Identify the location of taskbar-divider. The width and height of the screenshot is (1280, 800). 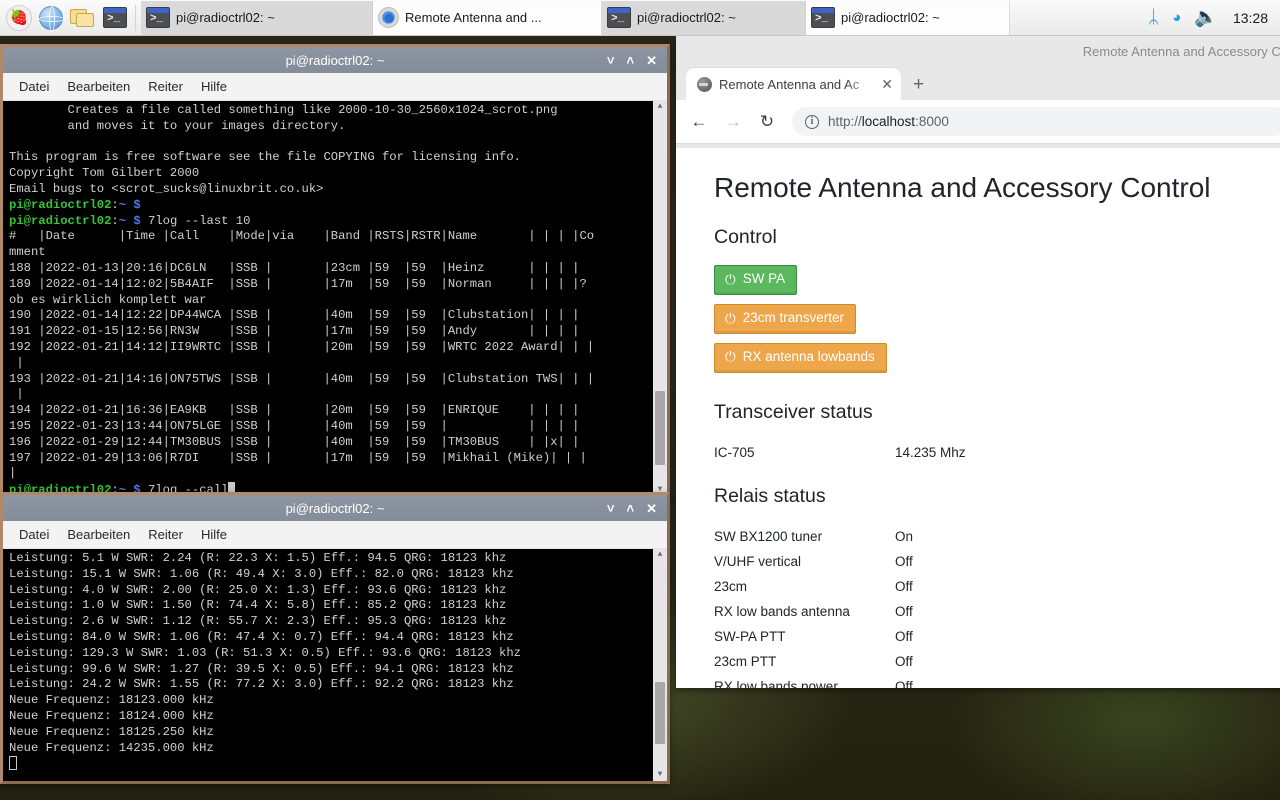
(135, 17).